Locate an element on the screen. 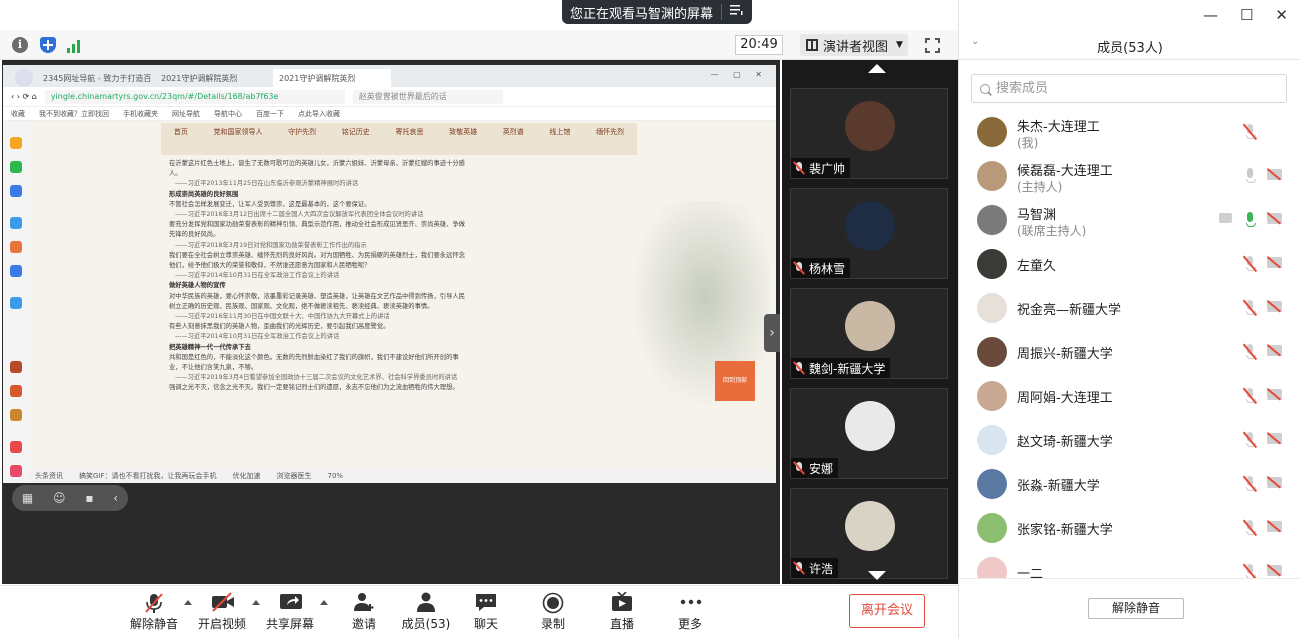  video-tile: 许浩 is located at coordinates (869, 533).